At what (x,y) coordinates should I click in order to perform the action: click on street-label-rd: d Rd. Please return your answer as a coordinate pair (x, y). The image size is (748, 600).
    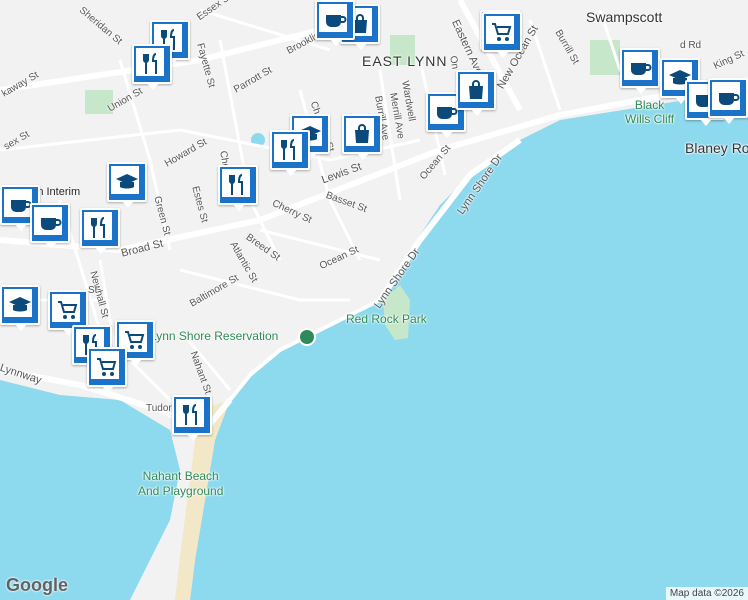
    Looking at the image, I should click on (691, 45).